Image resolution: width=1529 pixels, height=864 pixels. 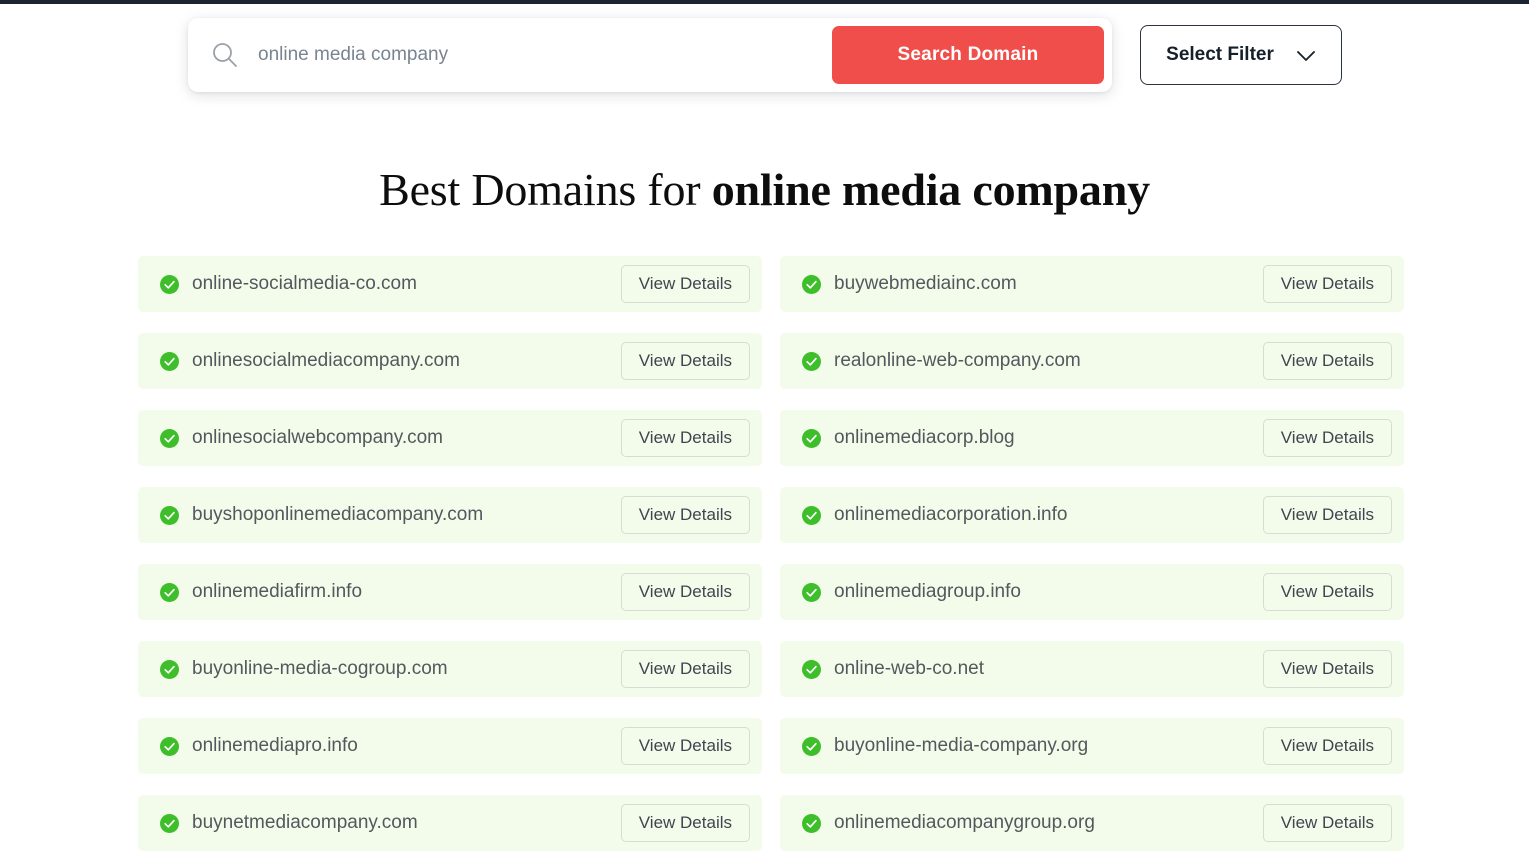 What do you see at coordinates (1092, 746) in the screenshot?
I see `domain-result-row: buyonline-media-company.org View Details` at bounding box center [1092, 746].